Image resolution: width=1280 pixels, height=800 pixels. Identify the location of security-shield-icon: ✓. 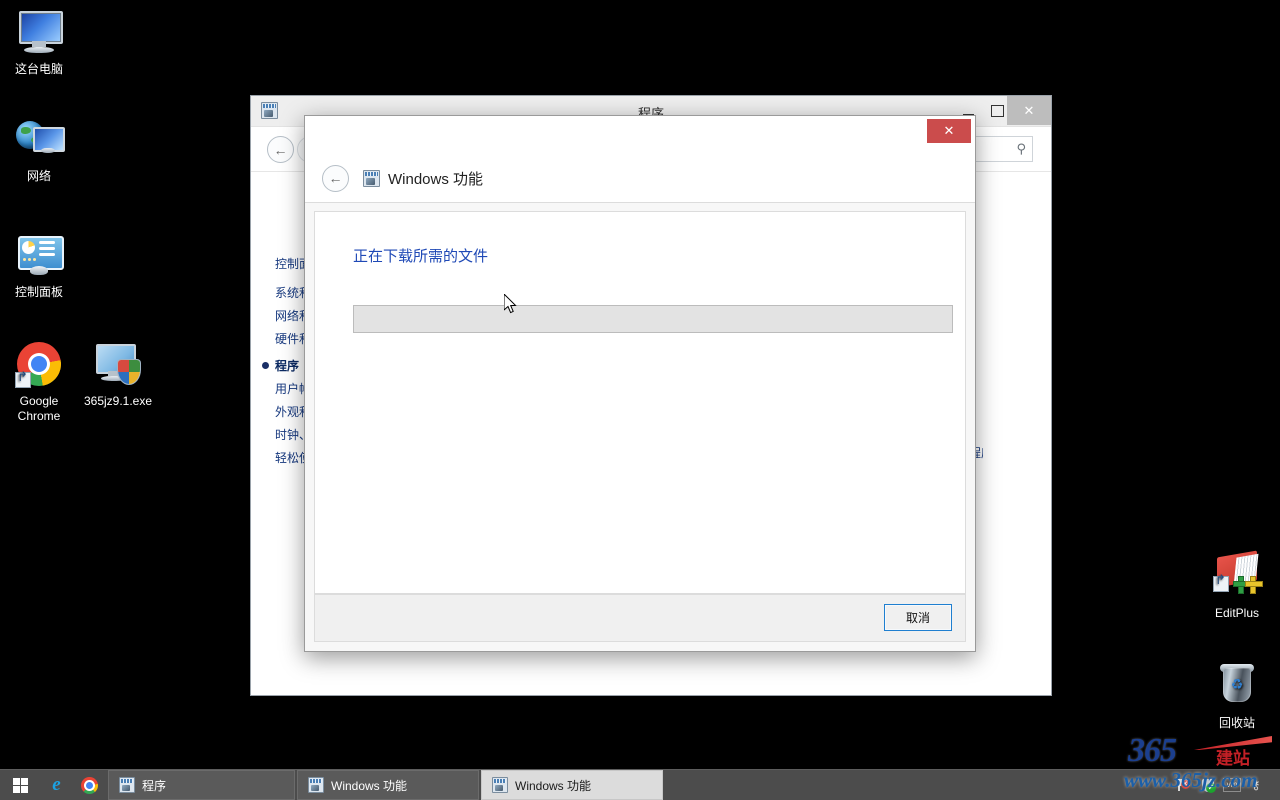
(1208, 785).